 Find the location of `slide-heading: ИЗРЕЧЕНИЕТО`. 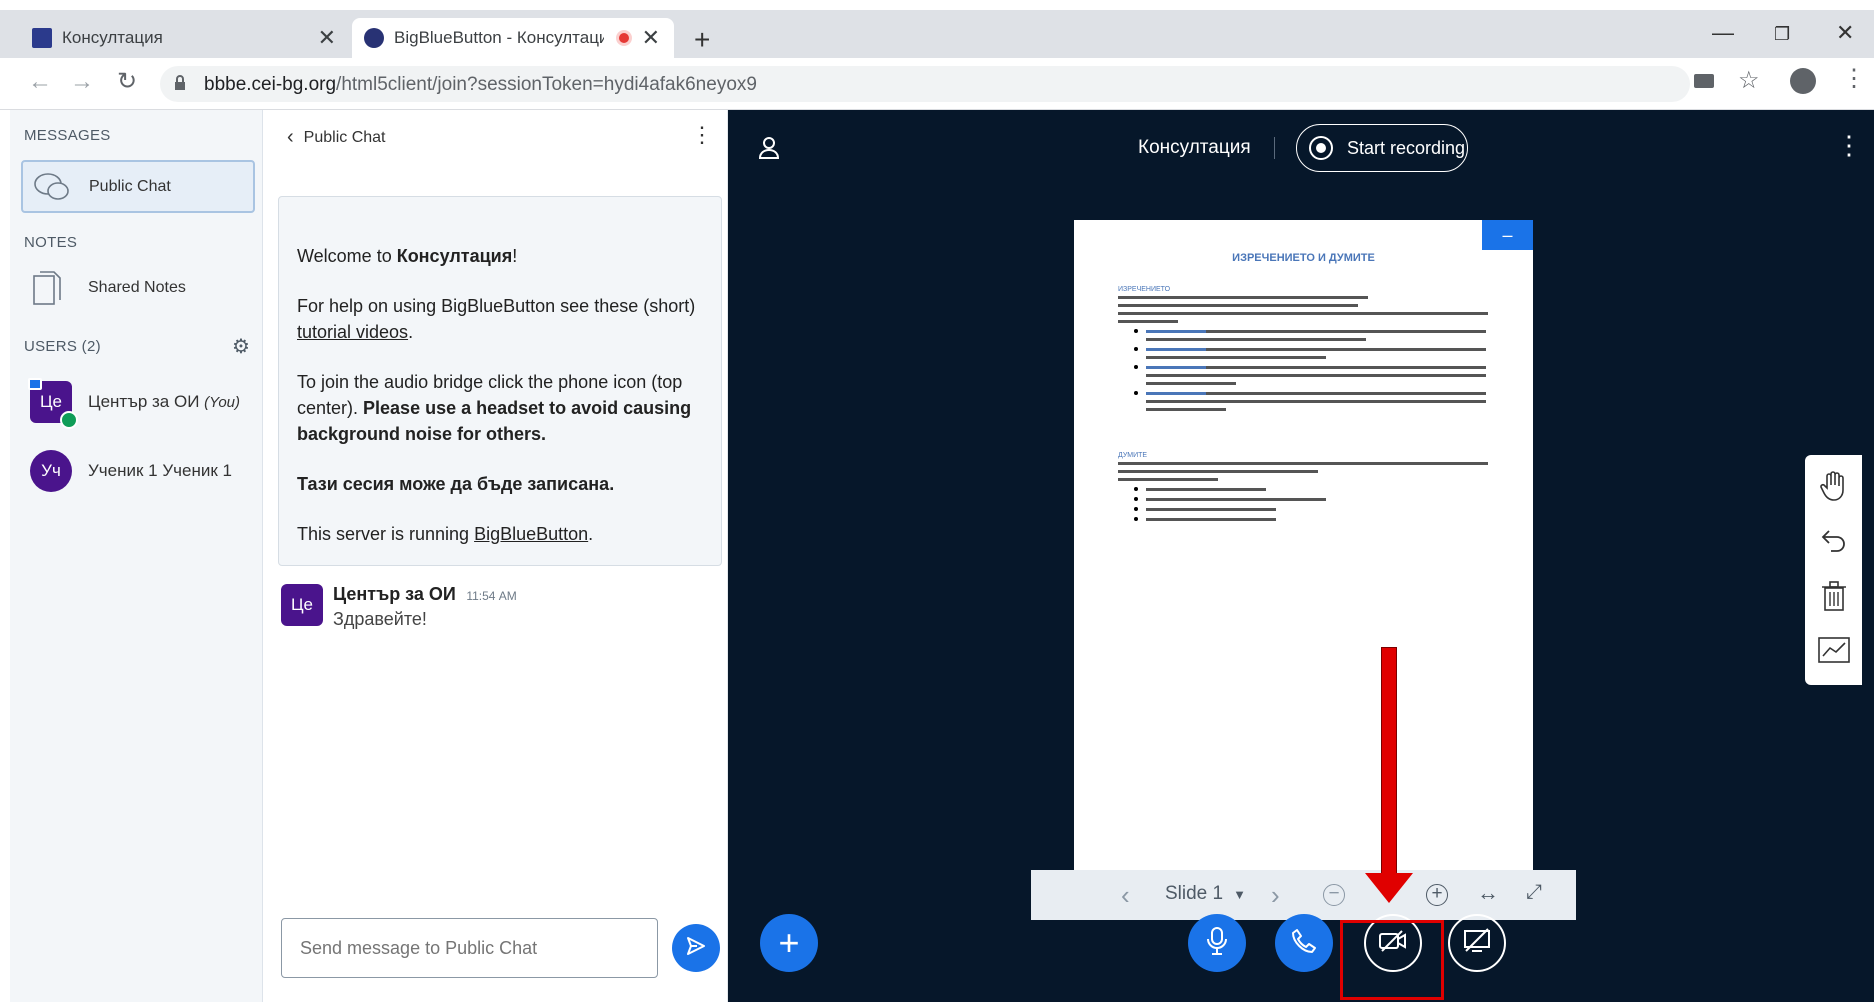

slide-heading: ИЗРЕЧЕНИЕТО is located at coordinates (1144, 289).